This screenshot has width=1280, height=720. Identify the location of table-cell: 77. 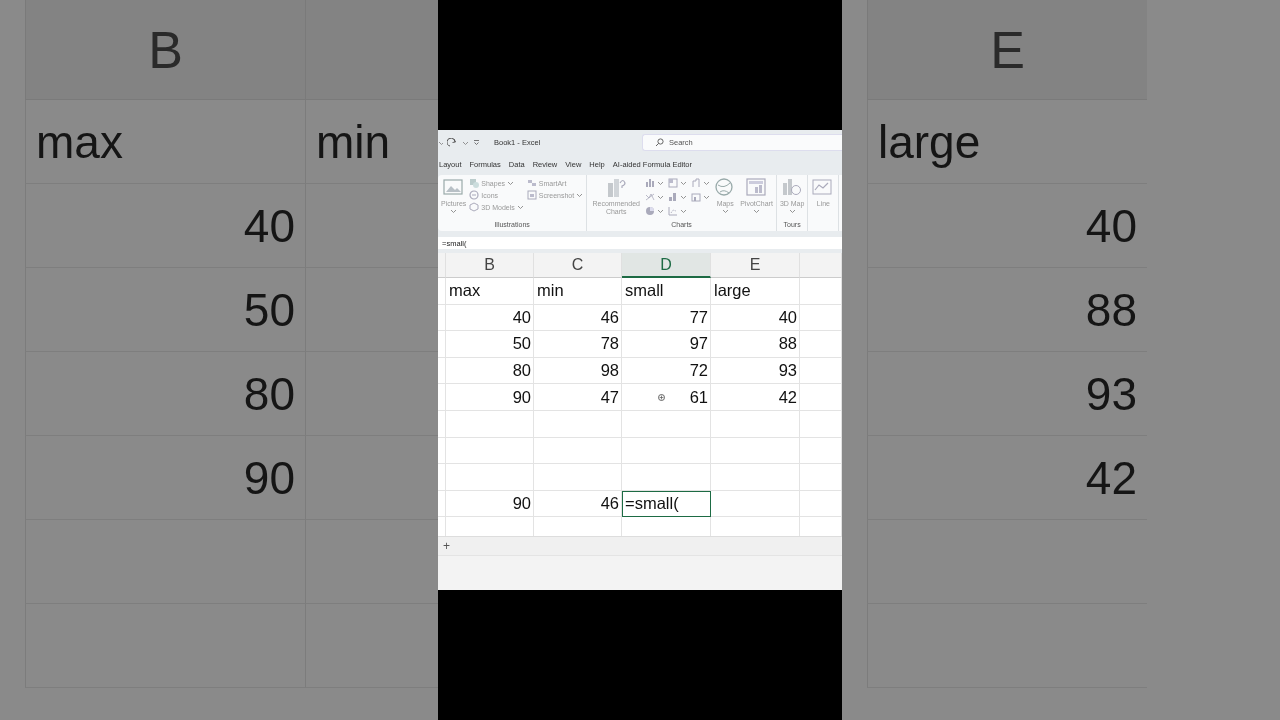
(666, 318).